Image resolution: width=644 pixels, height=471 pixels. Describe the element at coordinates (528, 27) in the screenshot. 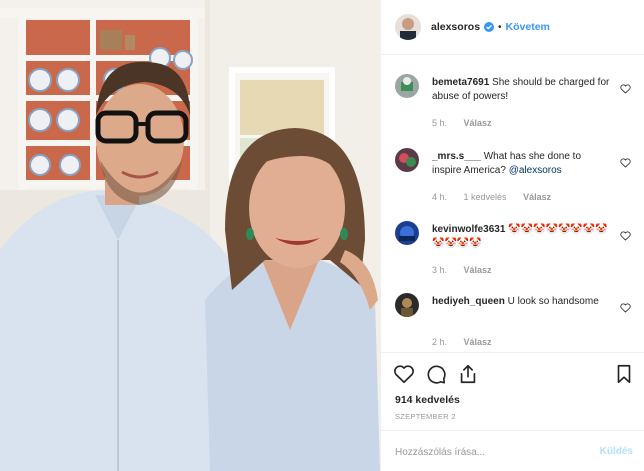

I see `follow-button: Követem` at that location.